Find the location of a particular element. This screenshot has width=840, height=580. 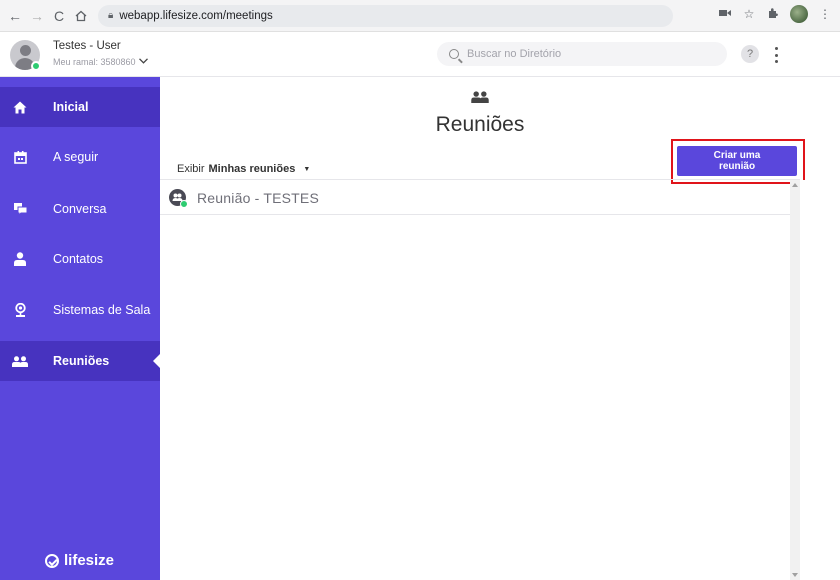

home-icon is located at coordinates (20, 107).